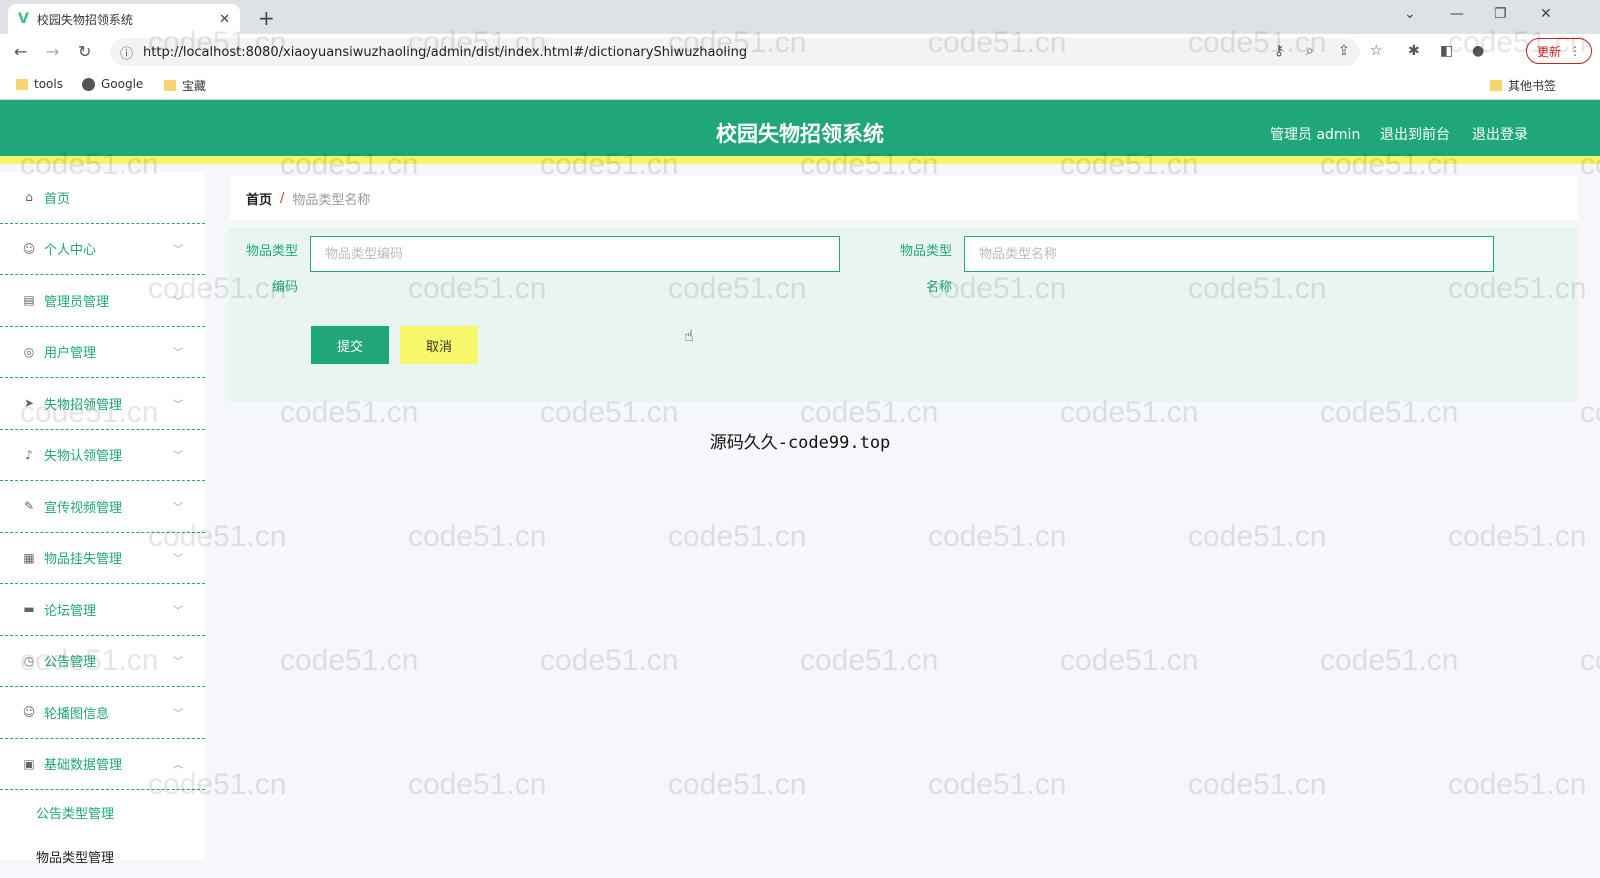 This screenshot has width=1600, height=878. I want to click on hand-cursor-icon: ☝, so click(689, 335).